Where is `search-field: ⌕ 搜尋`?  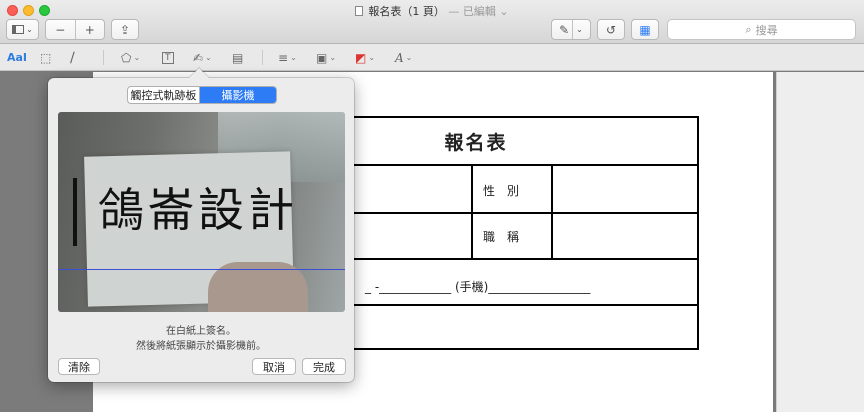
search-field: ⌕ 搜尋 is located at coordinates (761, 29).